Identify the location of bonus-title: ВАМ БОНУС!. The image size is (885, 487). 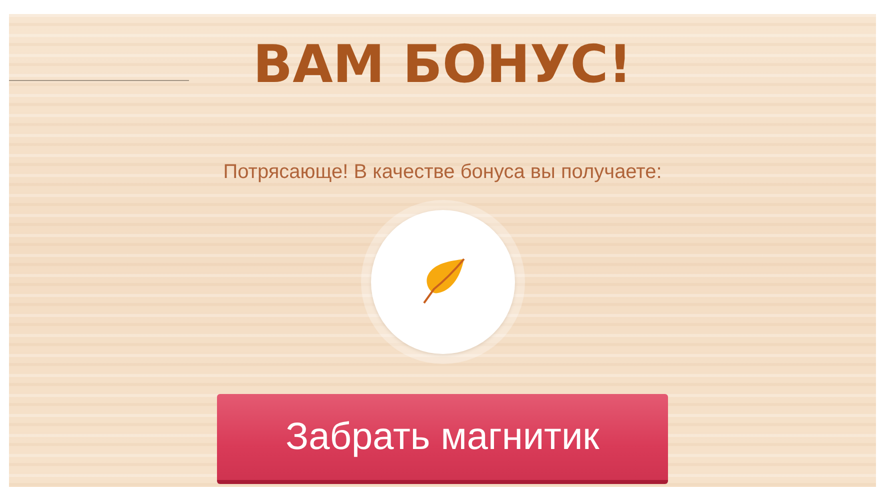
(442, 65).